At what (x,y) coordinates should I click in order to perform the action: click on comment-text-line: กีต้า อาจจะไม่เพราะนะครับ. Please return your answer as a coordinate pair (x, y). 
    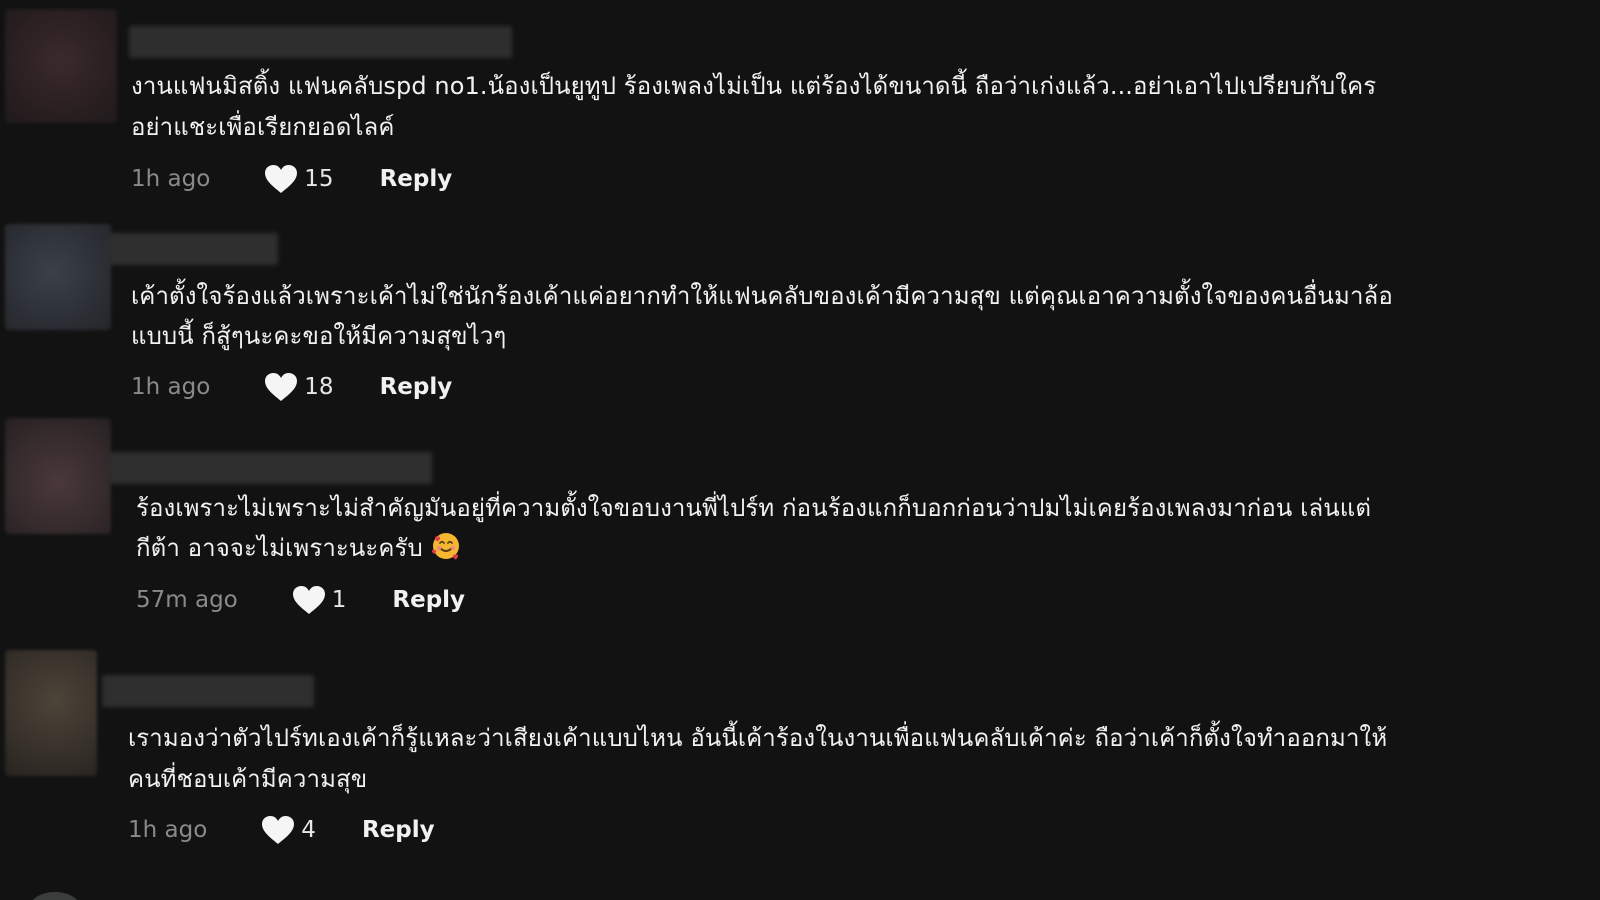
    Looking at the image, I should click on (298, 548).